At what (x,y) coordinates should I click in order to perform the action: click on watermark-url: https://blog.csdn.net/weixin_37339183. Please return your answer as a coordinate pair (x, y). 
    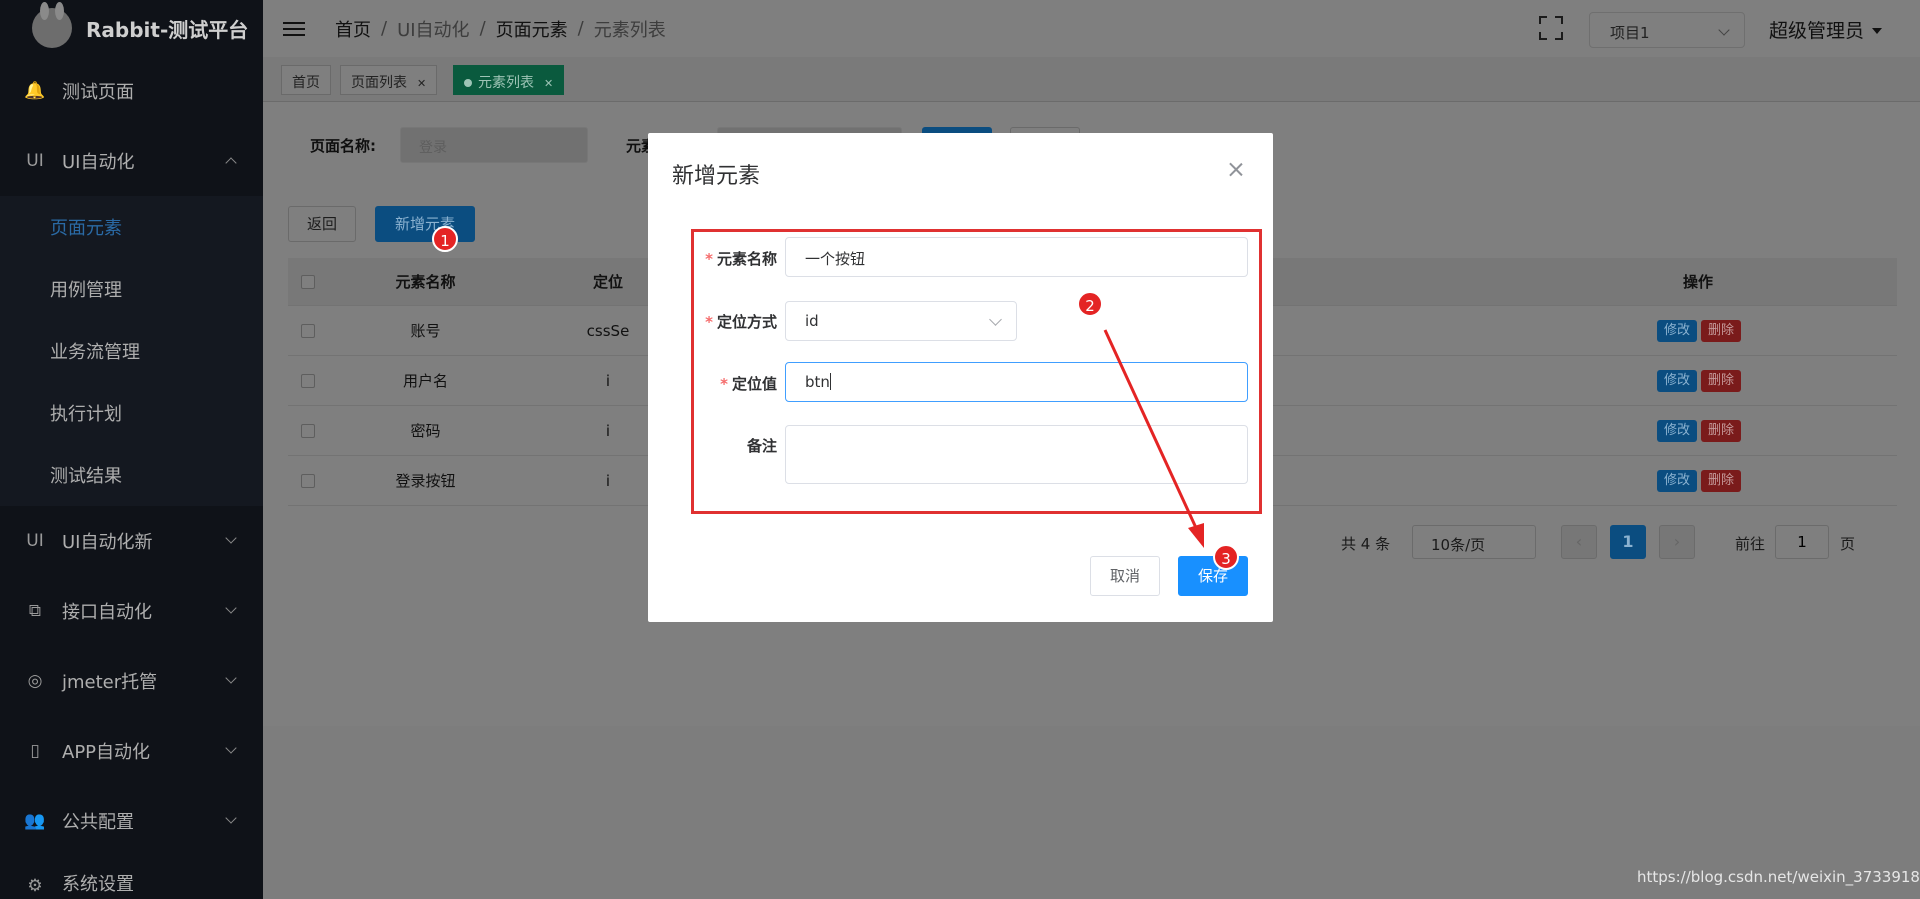
    Looking at the image, I should click on (1778, 877).